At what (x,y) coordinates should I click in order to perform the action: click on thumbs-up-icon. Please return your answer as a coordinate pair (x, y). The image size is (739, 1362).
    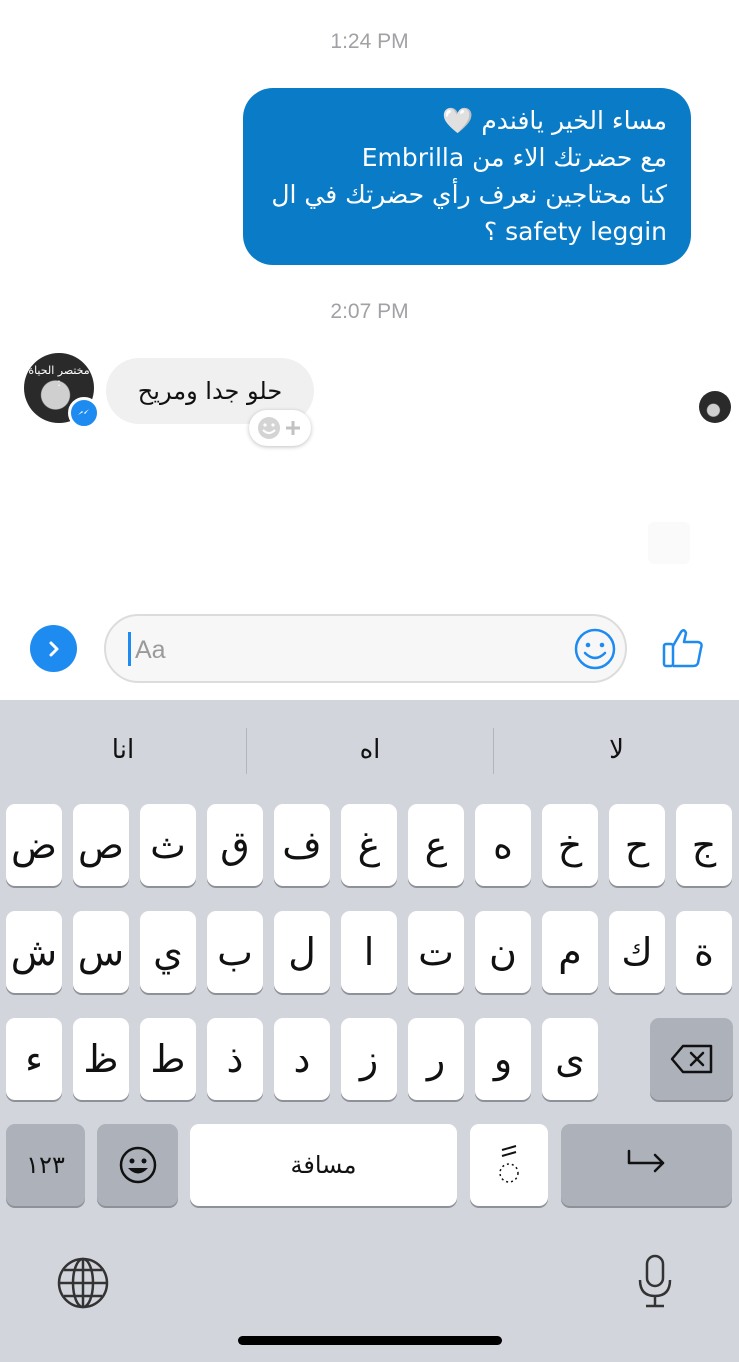
    Looking at the image, I should click on (683, 647).